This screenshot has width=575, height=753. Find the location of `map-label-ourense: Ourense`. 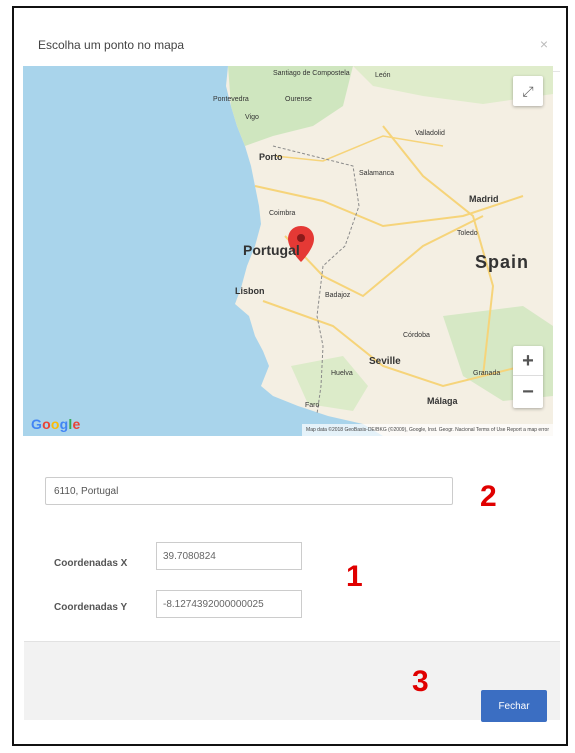

map-label-ourense: Ourense is located at coordinates (298, 99).